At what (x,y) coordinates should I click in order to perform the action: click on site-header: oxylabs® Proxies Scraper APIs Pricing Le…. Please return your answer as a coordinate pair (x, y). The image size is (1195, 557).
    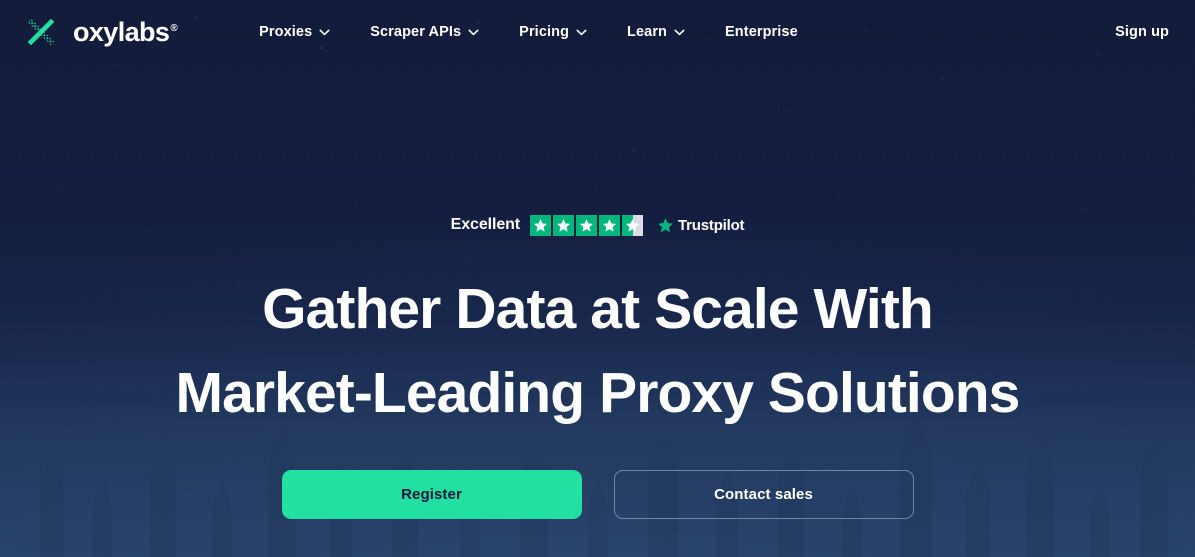
    Looking at the image, I should click on (597, 32).